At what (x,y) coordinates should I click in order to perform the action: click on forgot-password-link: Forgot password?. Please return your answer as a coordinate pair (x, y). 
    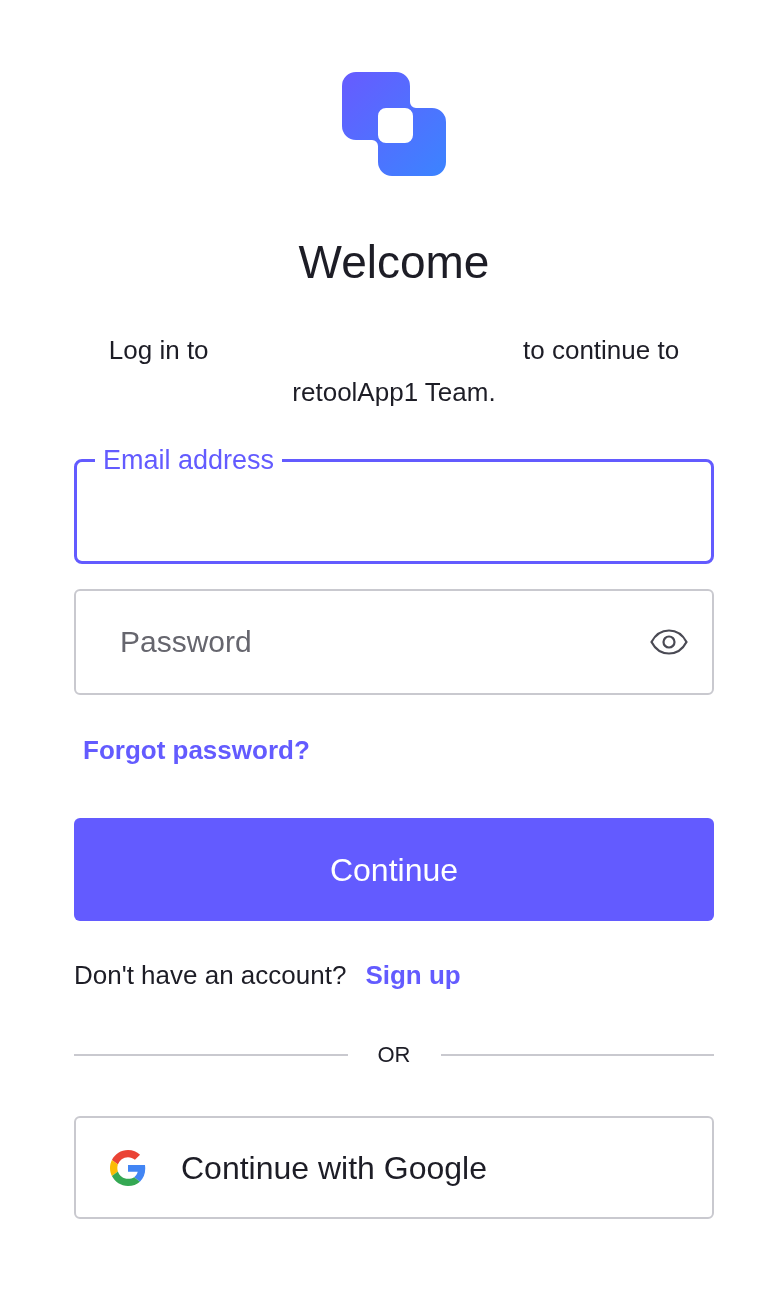
    Looking at the image, I should click on (196, 750).